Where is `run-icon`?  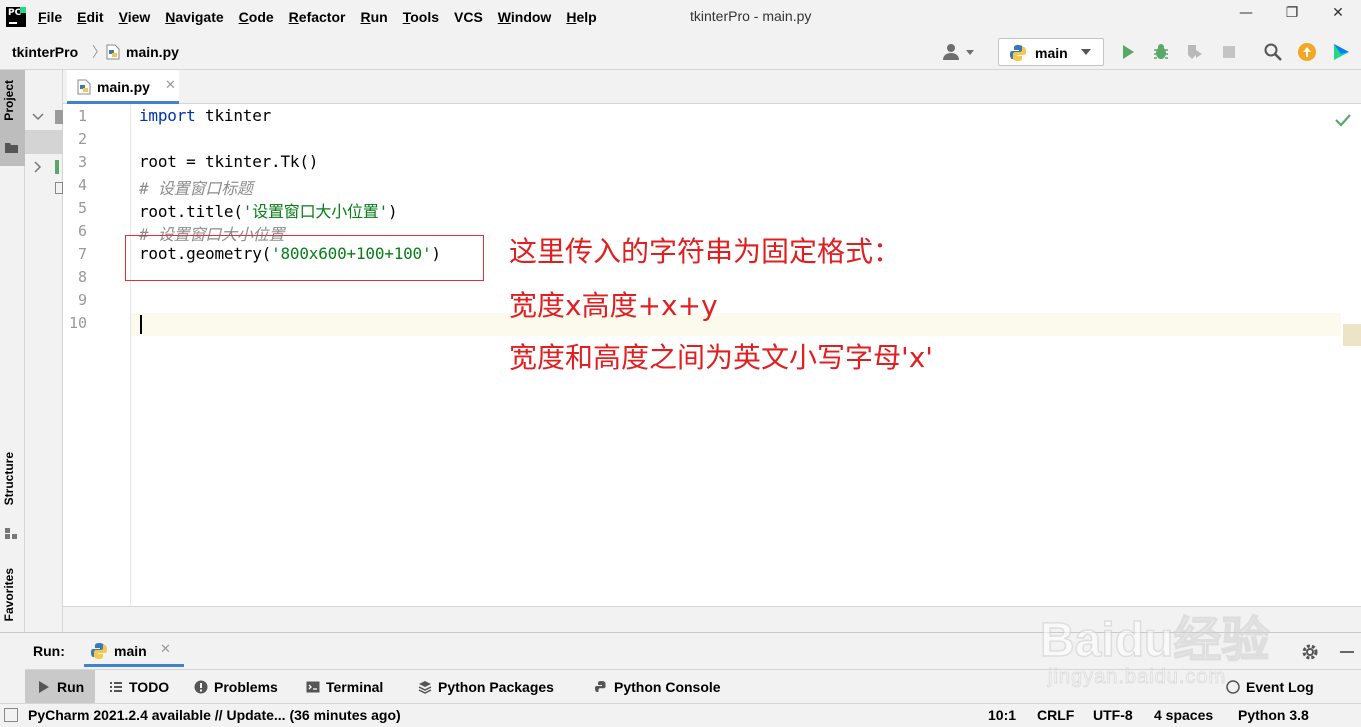
run-icon is located at coordinates (1128, 52).